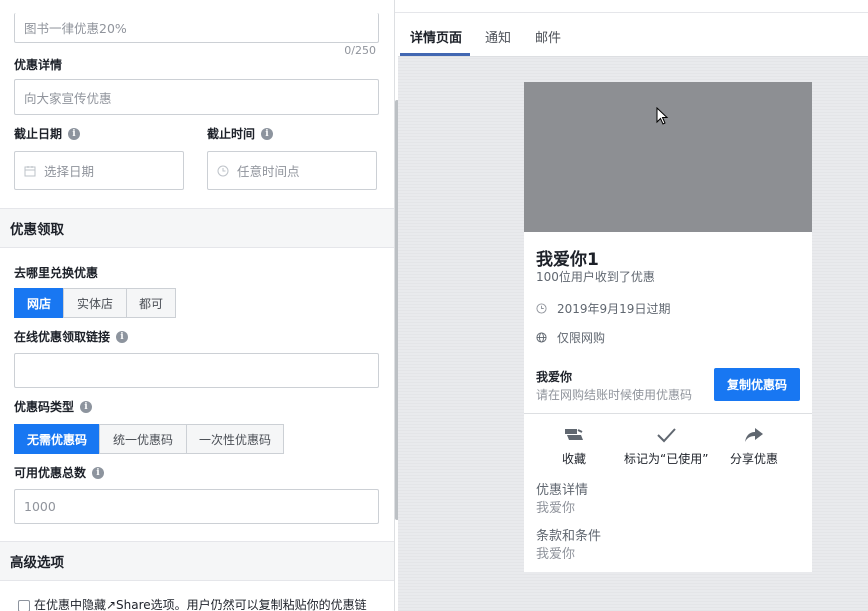  Describe the element at coordinates (614, 309) in the screenshot. I see `expiry-text: 2019年9月19日过期` at that location.